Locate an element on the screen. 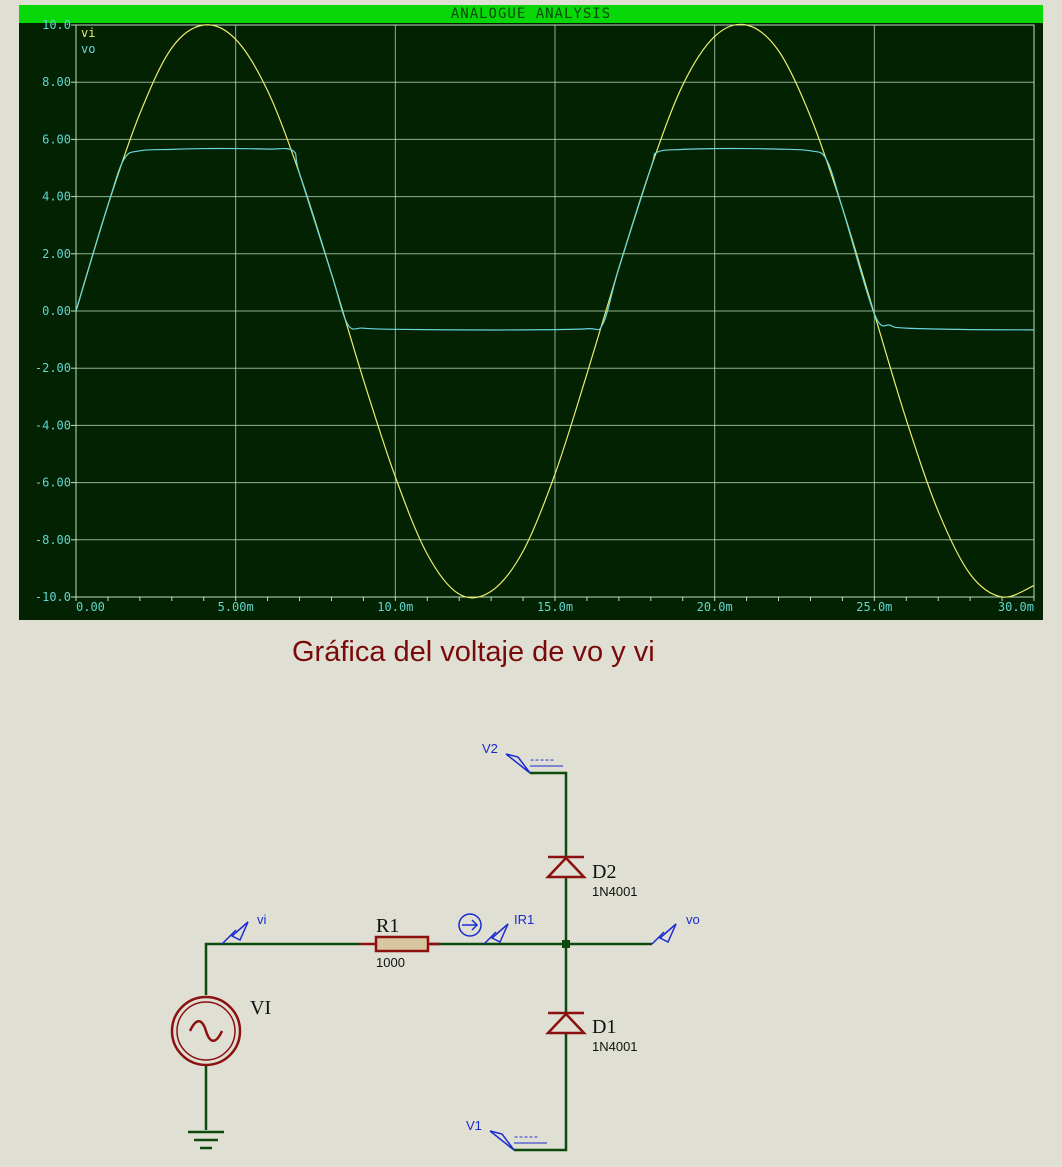 This screenshot has width=1062, height=1167. y-tick-label: 0.00 is located at coordinates (56, 311).